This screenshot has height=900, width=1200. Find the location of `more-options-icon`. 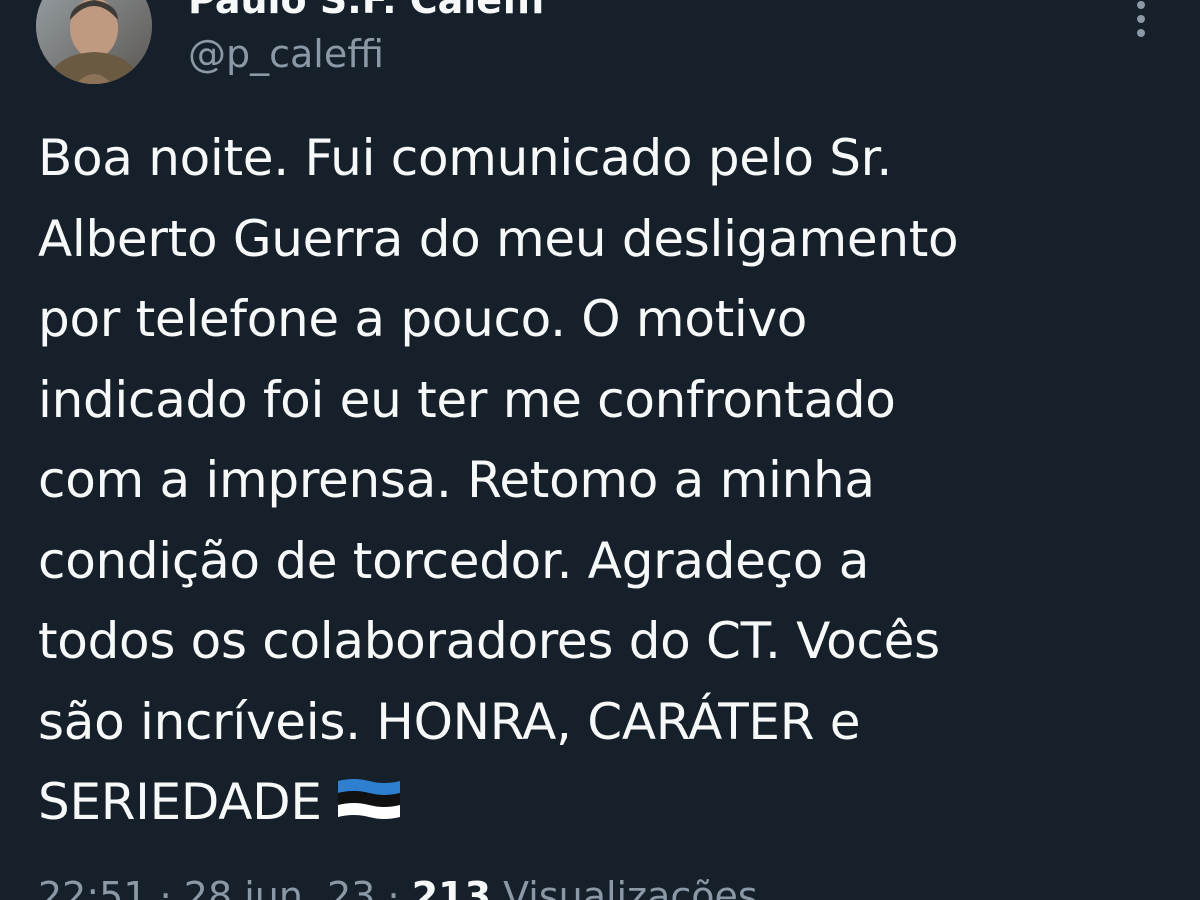

more-options-icon is located at coordinates (1141, 19).